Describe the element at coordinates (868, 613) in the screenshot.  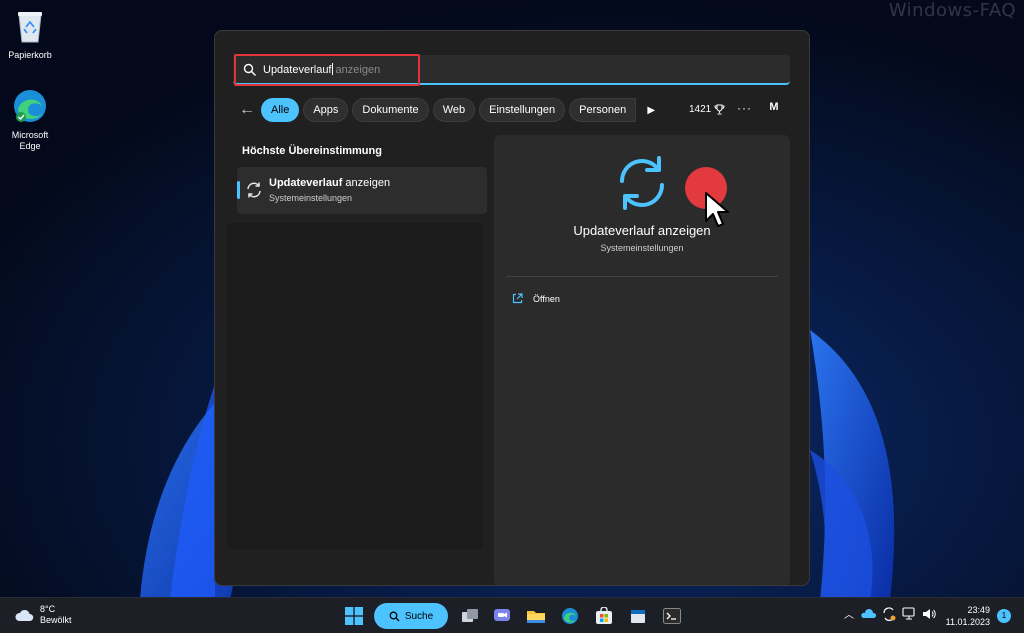
I see `onedrive-icon` at that location.